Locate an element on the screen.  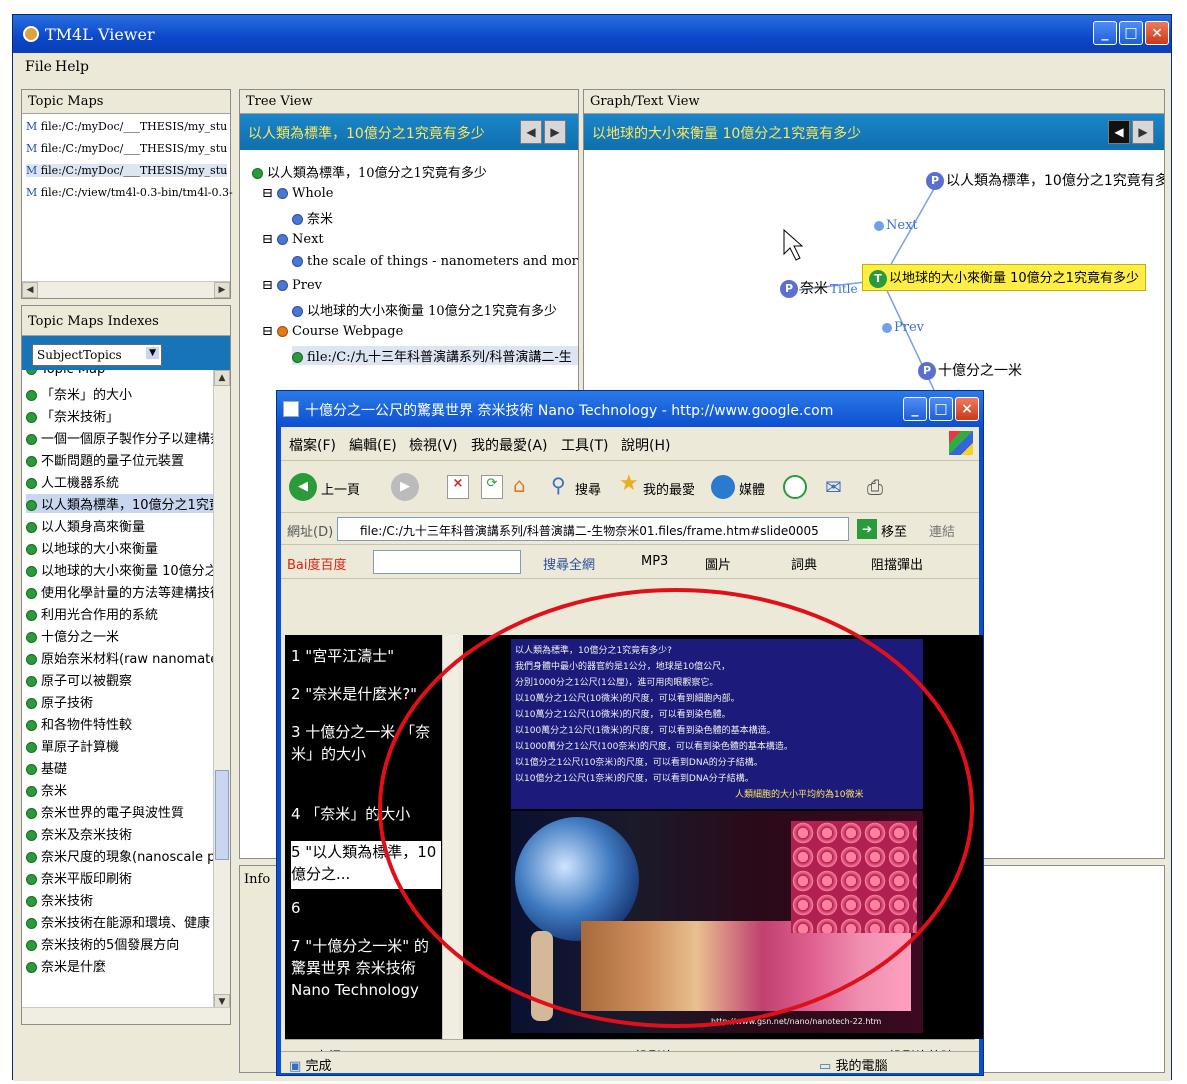
browser-menu-help: 說明(H) is located at coordinates (645, 445).